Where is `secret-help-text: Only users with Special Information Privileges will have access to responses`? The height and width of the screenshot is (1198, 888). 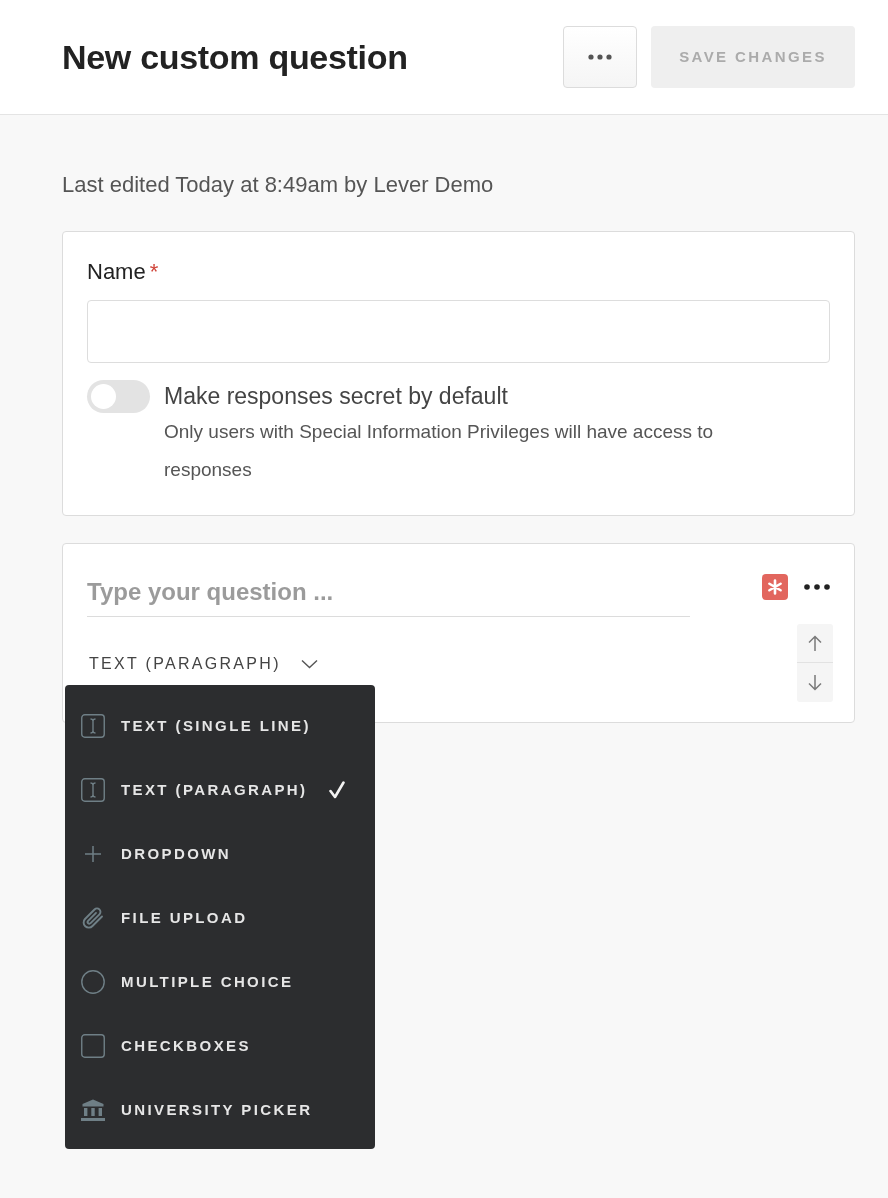 secret-help-text: Only users with Special Information Privileges will have access to responses is located at coordinates (439, 451).